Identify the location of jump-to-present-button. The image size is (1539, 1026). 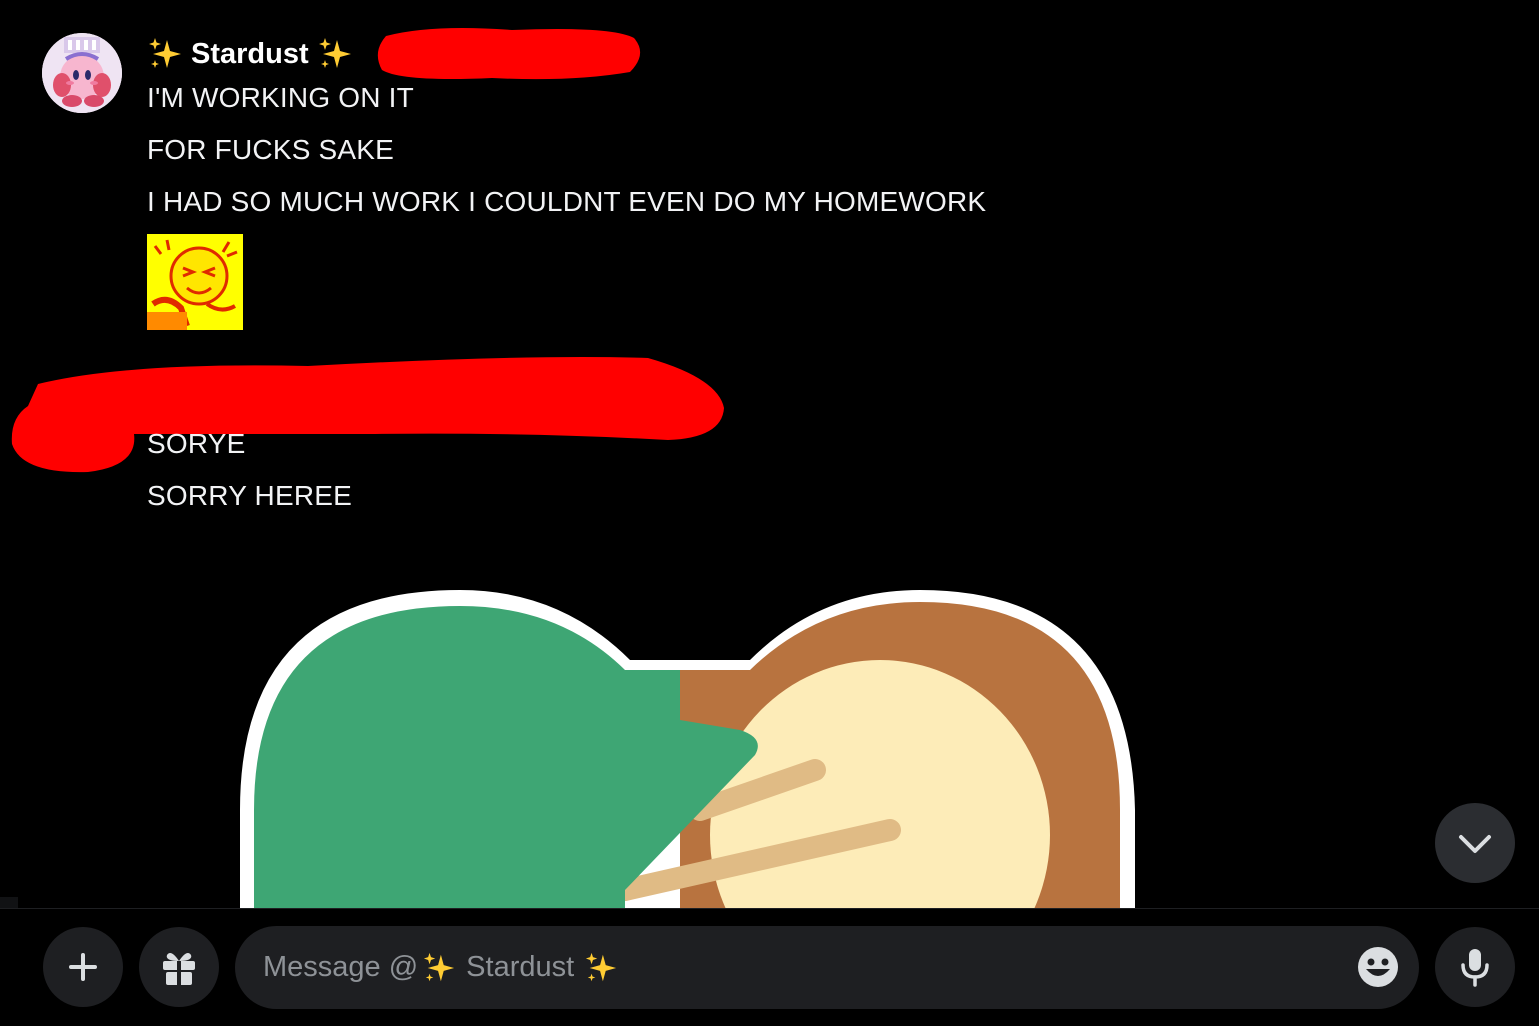
(1475, 843).